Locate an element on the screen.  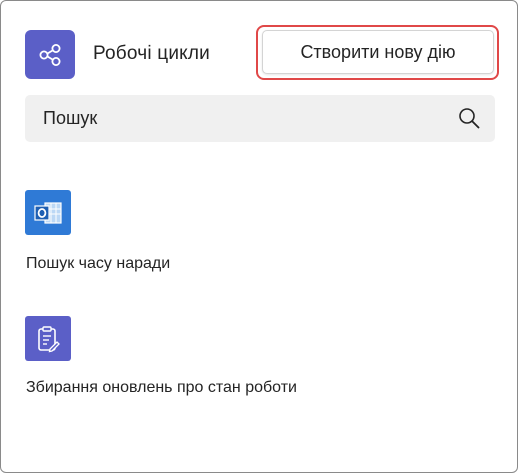
create-new-action-button: Створити нову дію is located at coordinates (378, 52).